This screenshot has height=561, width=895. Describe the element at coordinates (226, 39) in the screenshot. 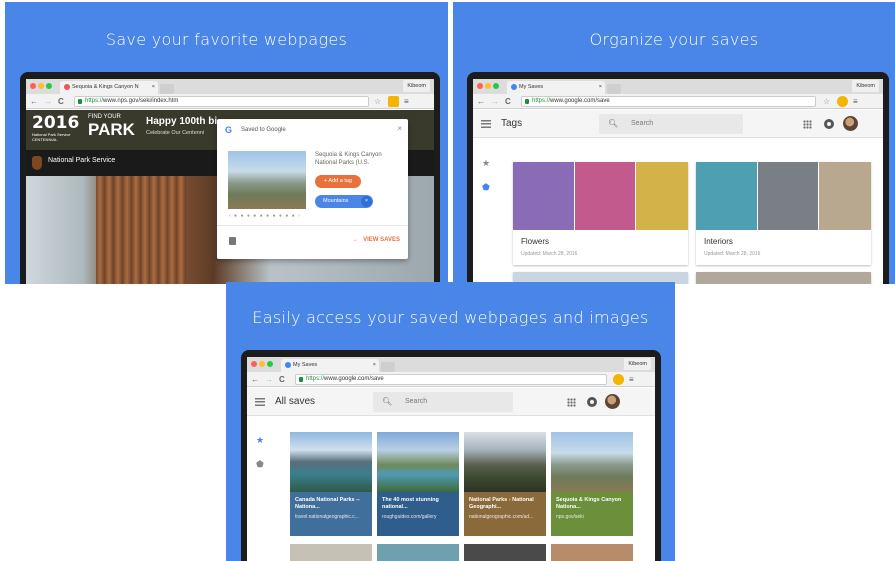

I see `panel-title: Save your favorite webpages` at that location.